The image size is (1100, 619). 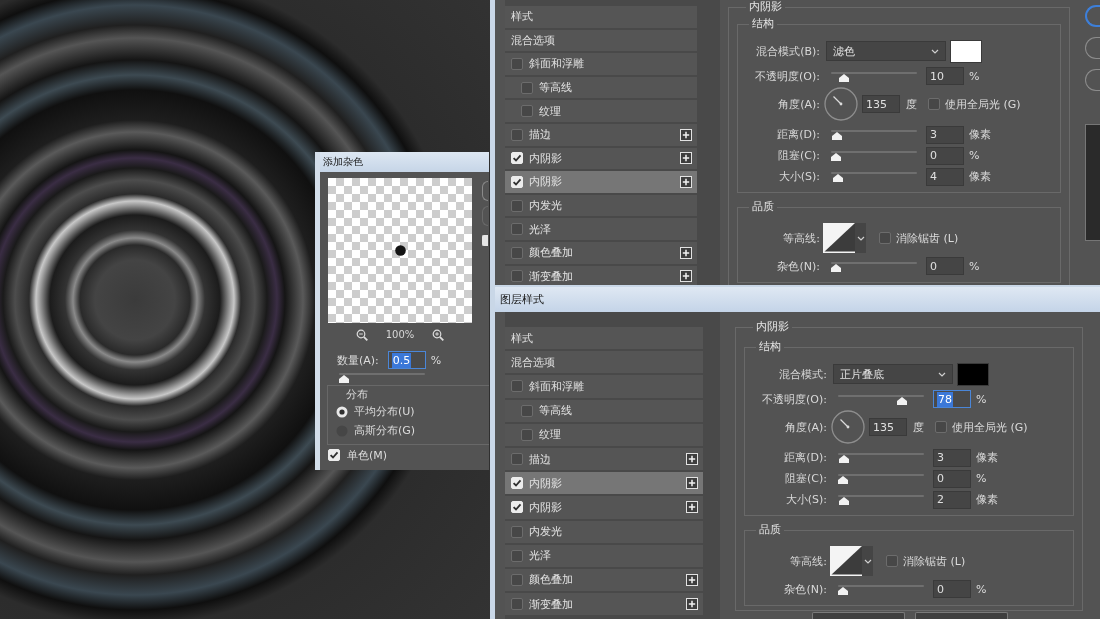 I want to click on number-field: 2, so click(x=952, y=499).